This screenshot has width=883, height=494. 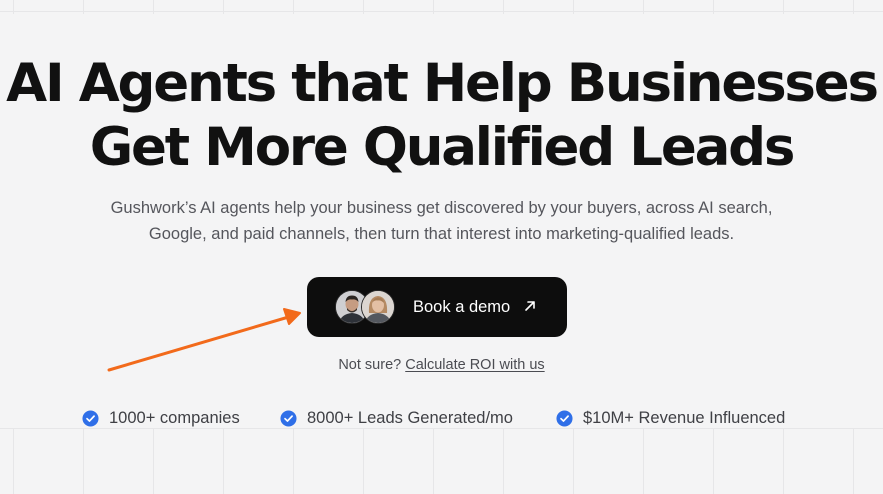 What do you see at coordinates (474, 365) in the screenshot?
I see `calculate-roi-link: Calculate ROI with us` at bounding box center [474, 365].